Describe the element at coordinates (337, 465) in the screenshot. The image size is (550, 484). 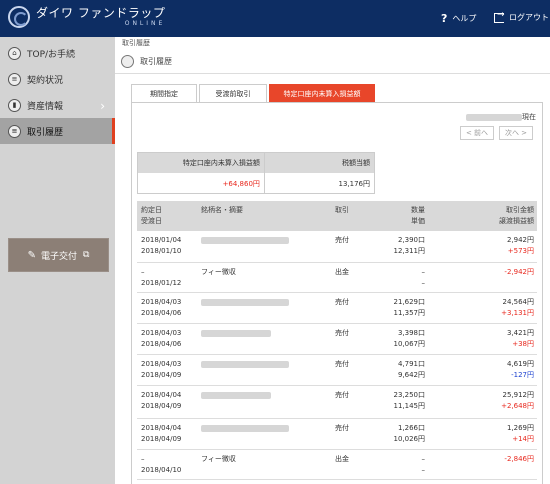
I see `table-row: – 2018/04/10 フィー徴収 出金 – – -2,846円` at that location.